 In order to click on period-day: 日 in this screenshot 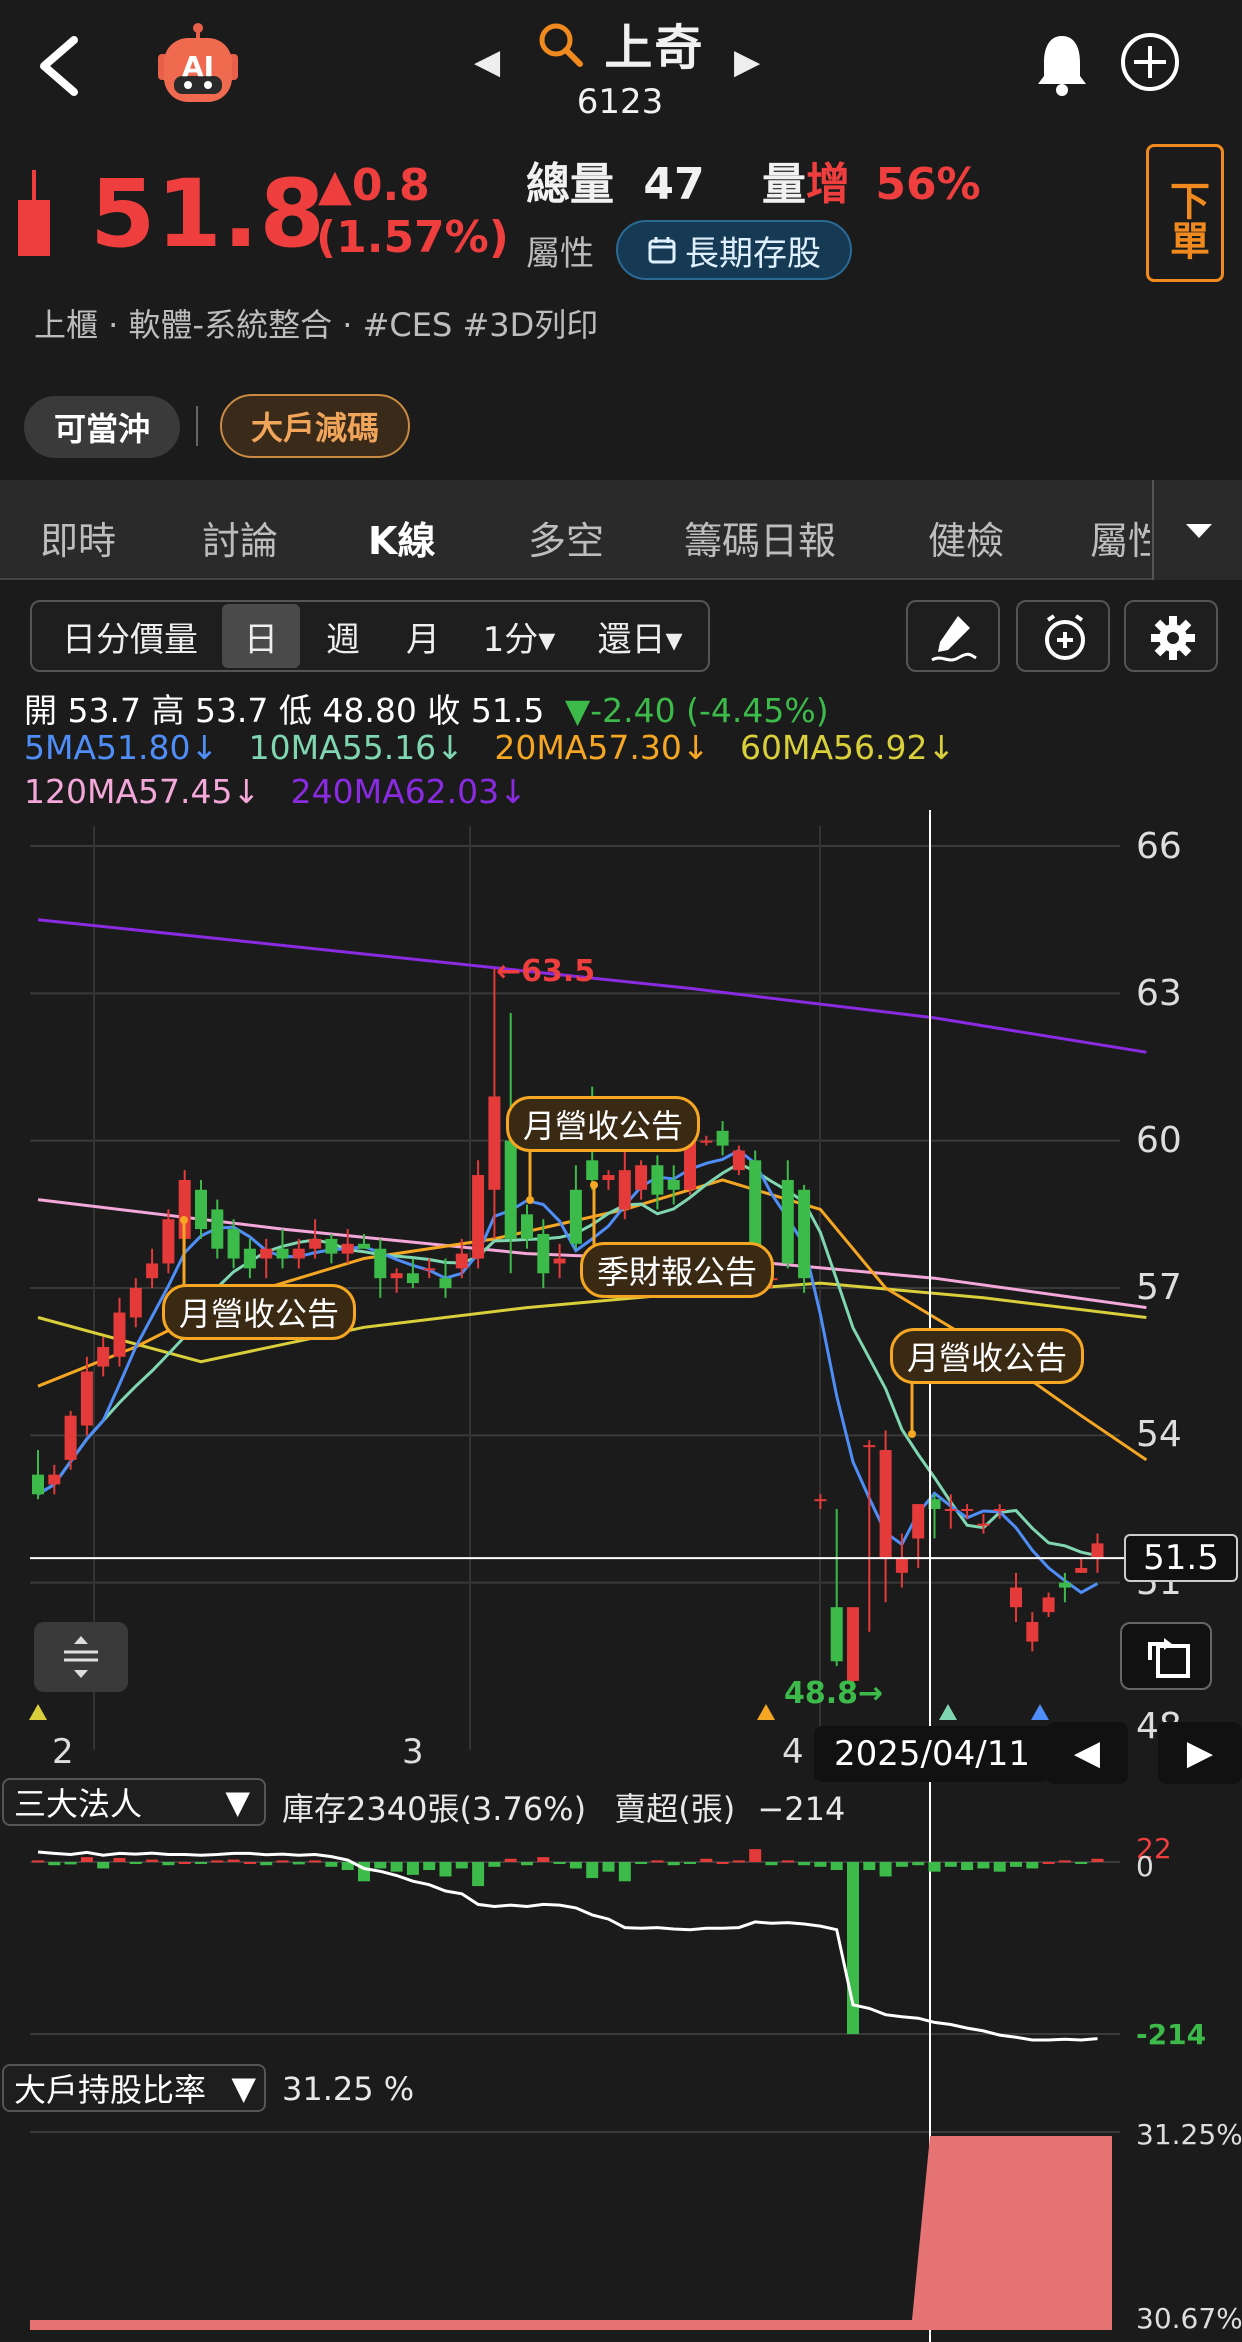, I will do `click(261, 636)`.